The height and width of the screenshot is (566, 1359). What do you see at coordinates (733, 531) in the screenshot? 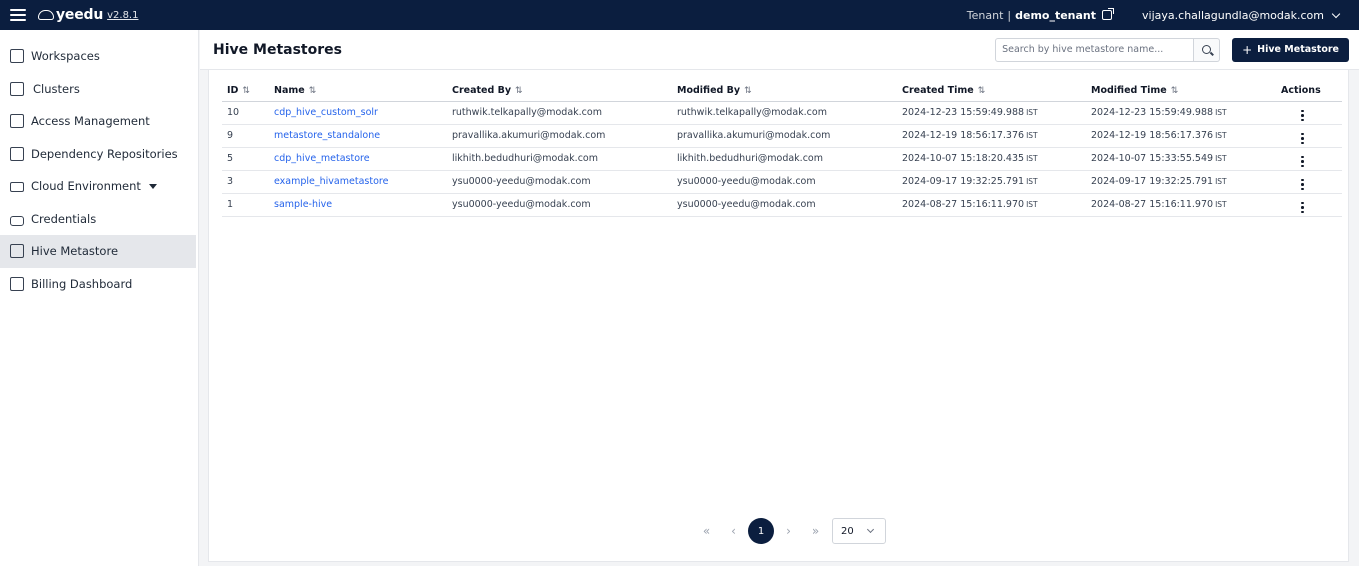
I see `prev-page-button: ‹` at bounding box center [733, 531].